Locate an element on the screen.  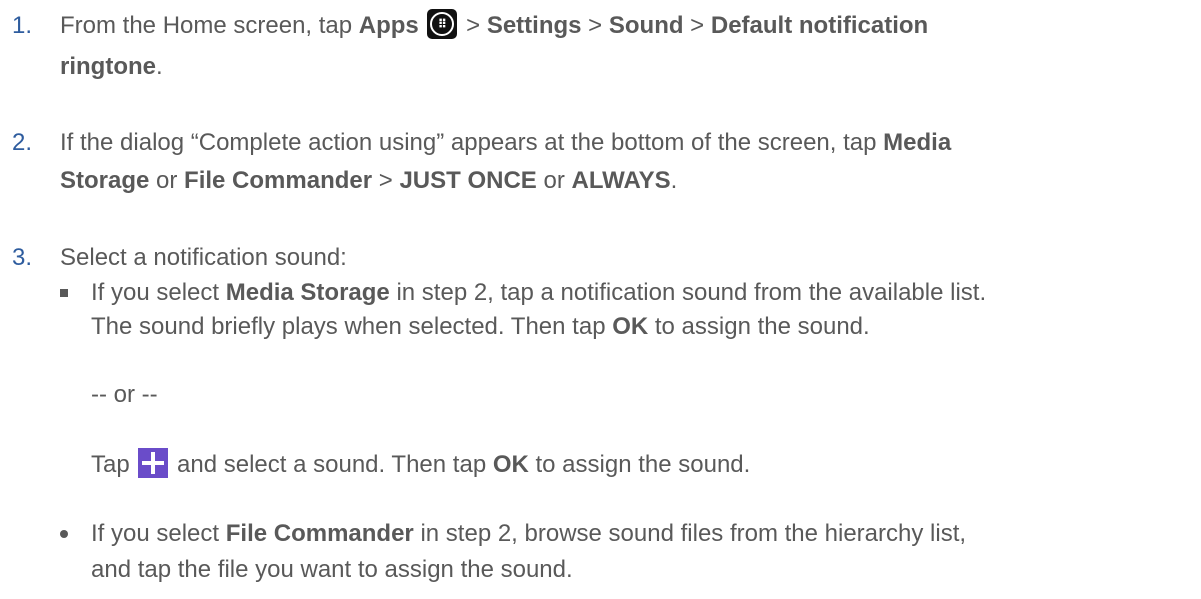
step-3-text: Select a notification sound: is located at coordinates (203, 257).